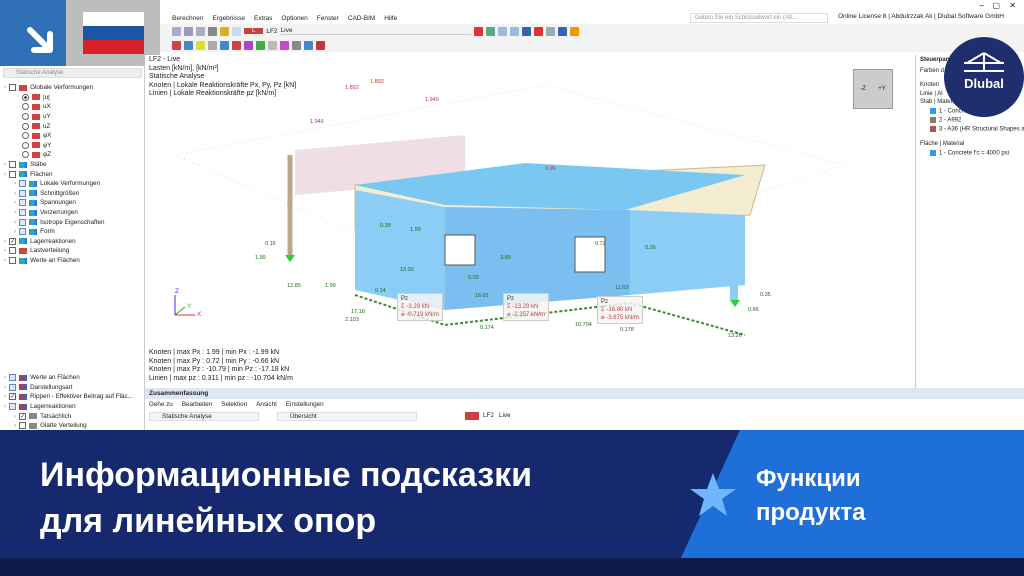 Image resolution: width=1024 pixels, height=576 pixels. Describe the element at coordinates (36, 117) in the screenshot. I see `tree-item: uY` at that location.